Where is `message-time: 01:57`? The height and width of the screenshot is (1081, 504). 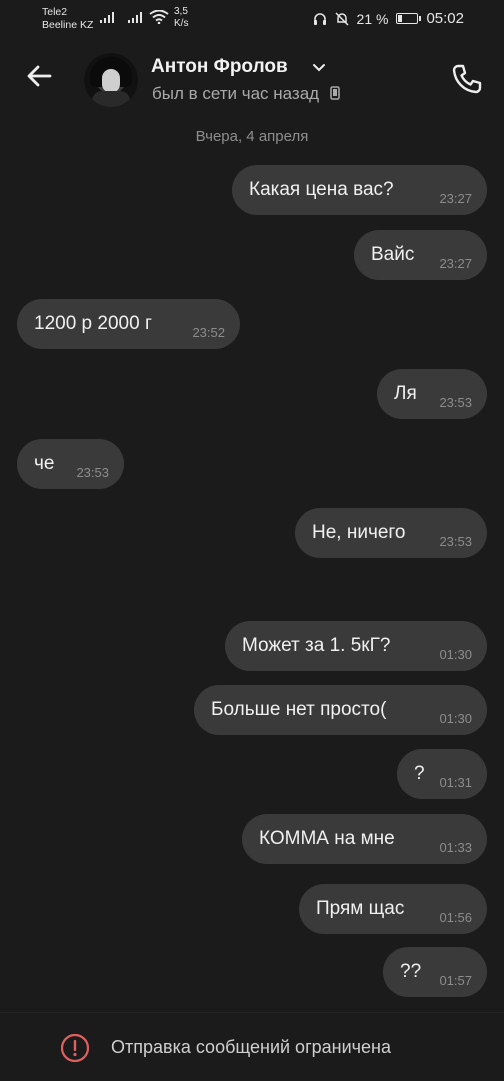 message-time: 01:57 is located at coordinates (455, 980).